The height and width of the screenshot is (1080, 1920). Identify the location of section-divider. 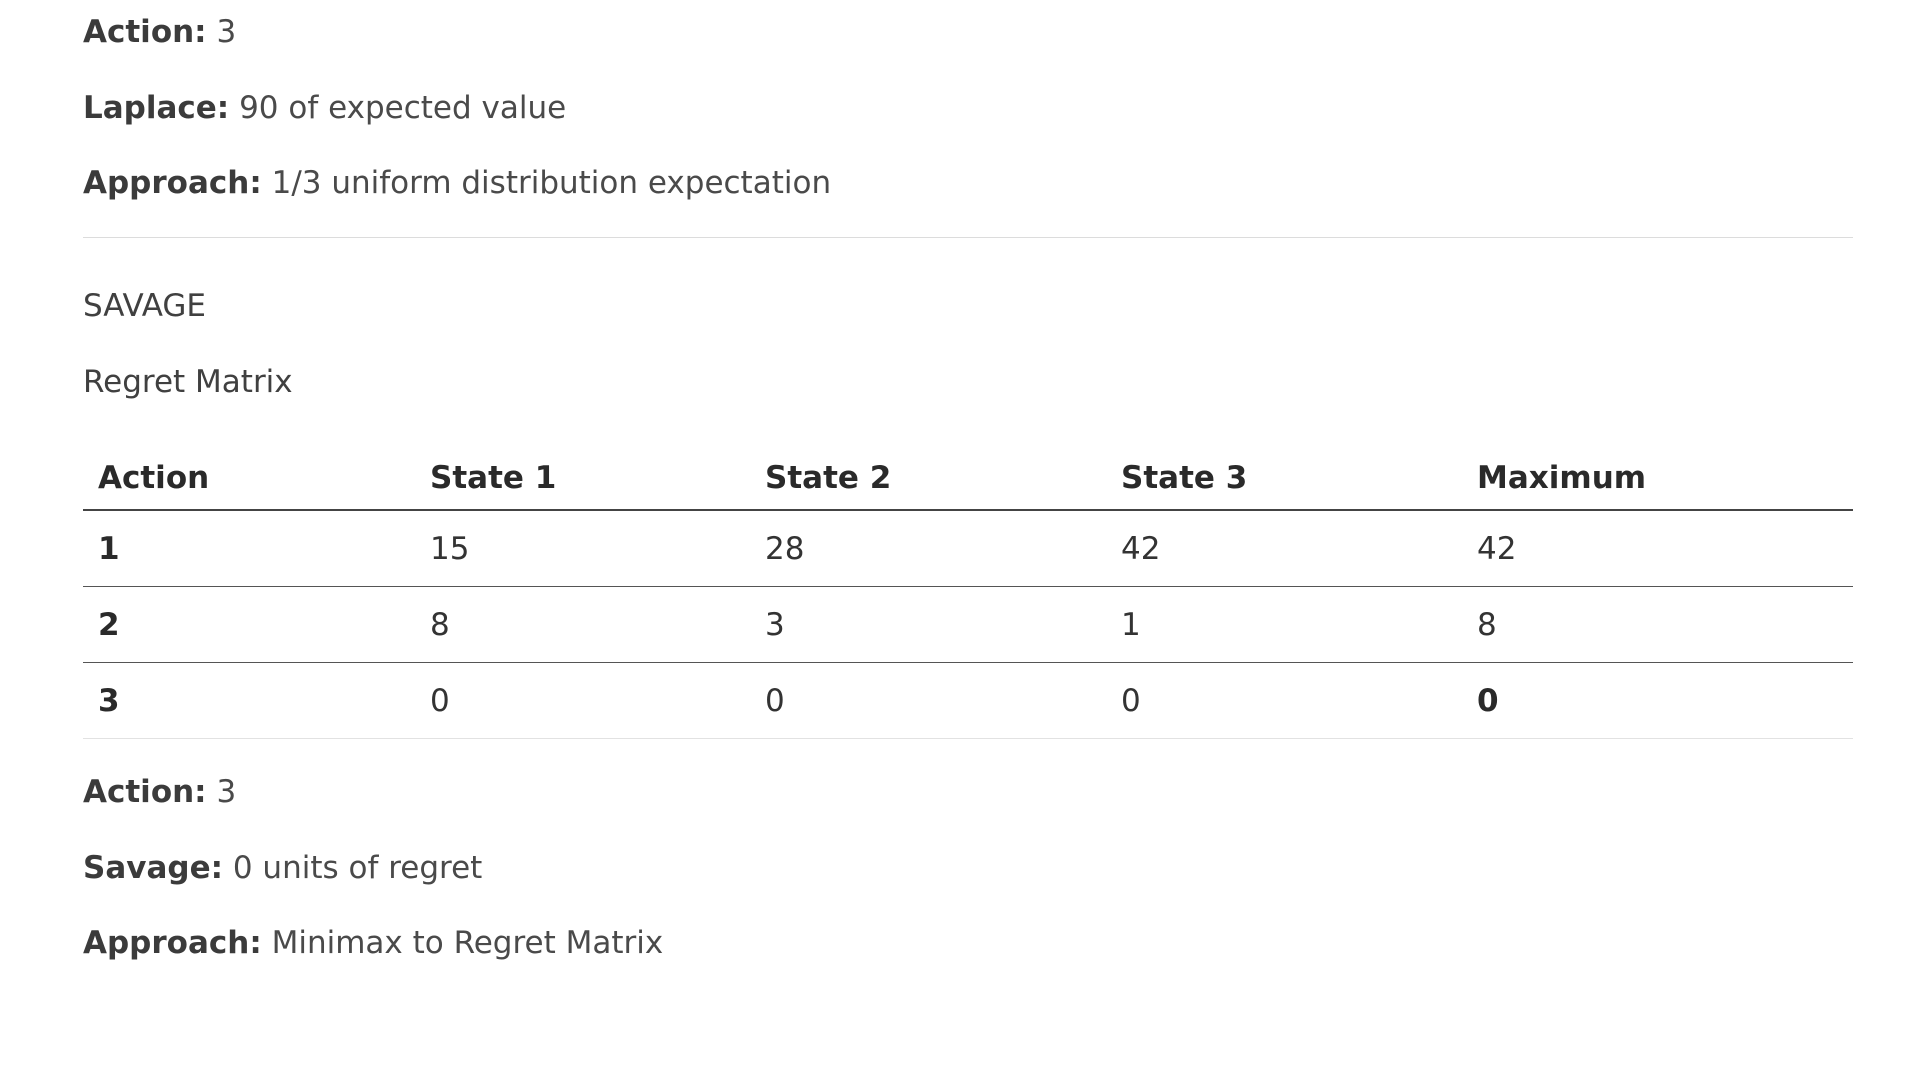
(968, 237).